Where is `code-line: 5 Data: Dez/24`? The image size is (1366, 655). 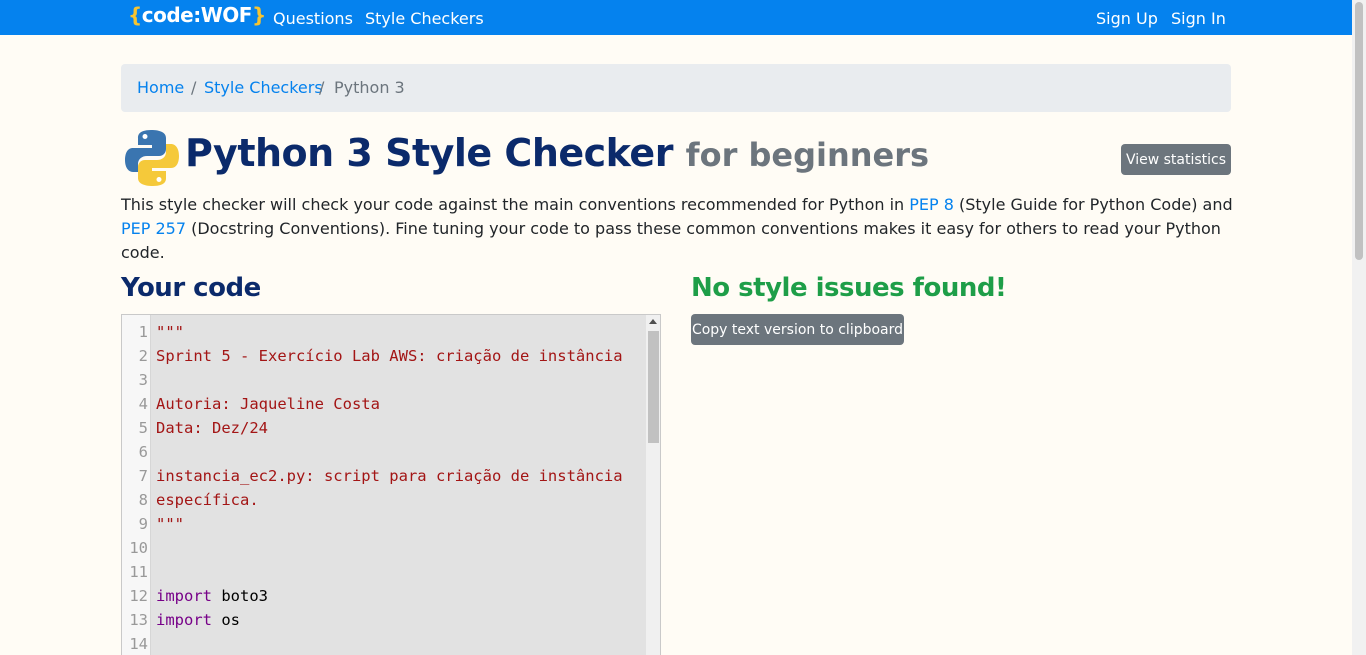 code-line: 5 Data: Dez/24 is located at coordinates (384, 428).